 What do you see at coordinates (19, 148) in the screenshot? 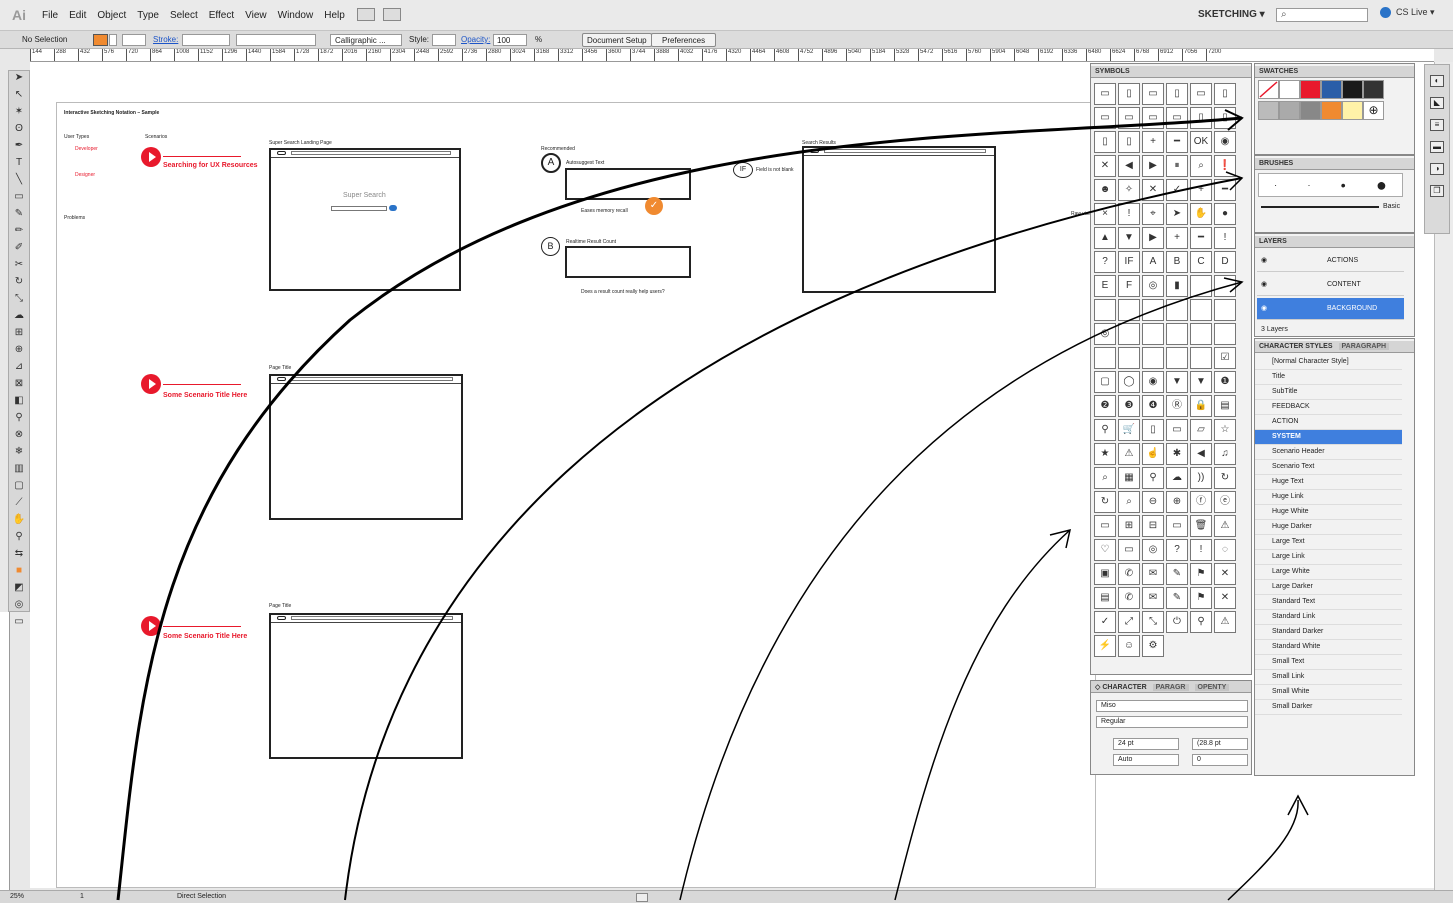
I see `pen-tool-icon: ✒` at bounding box center [19, 148].